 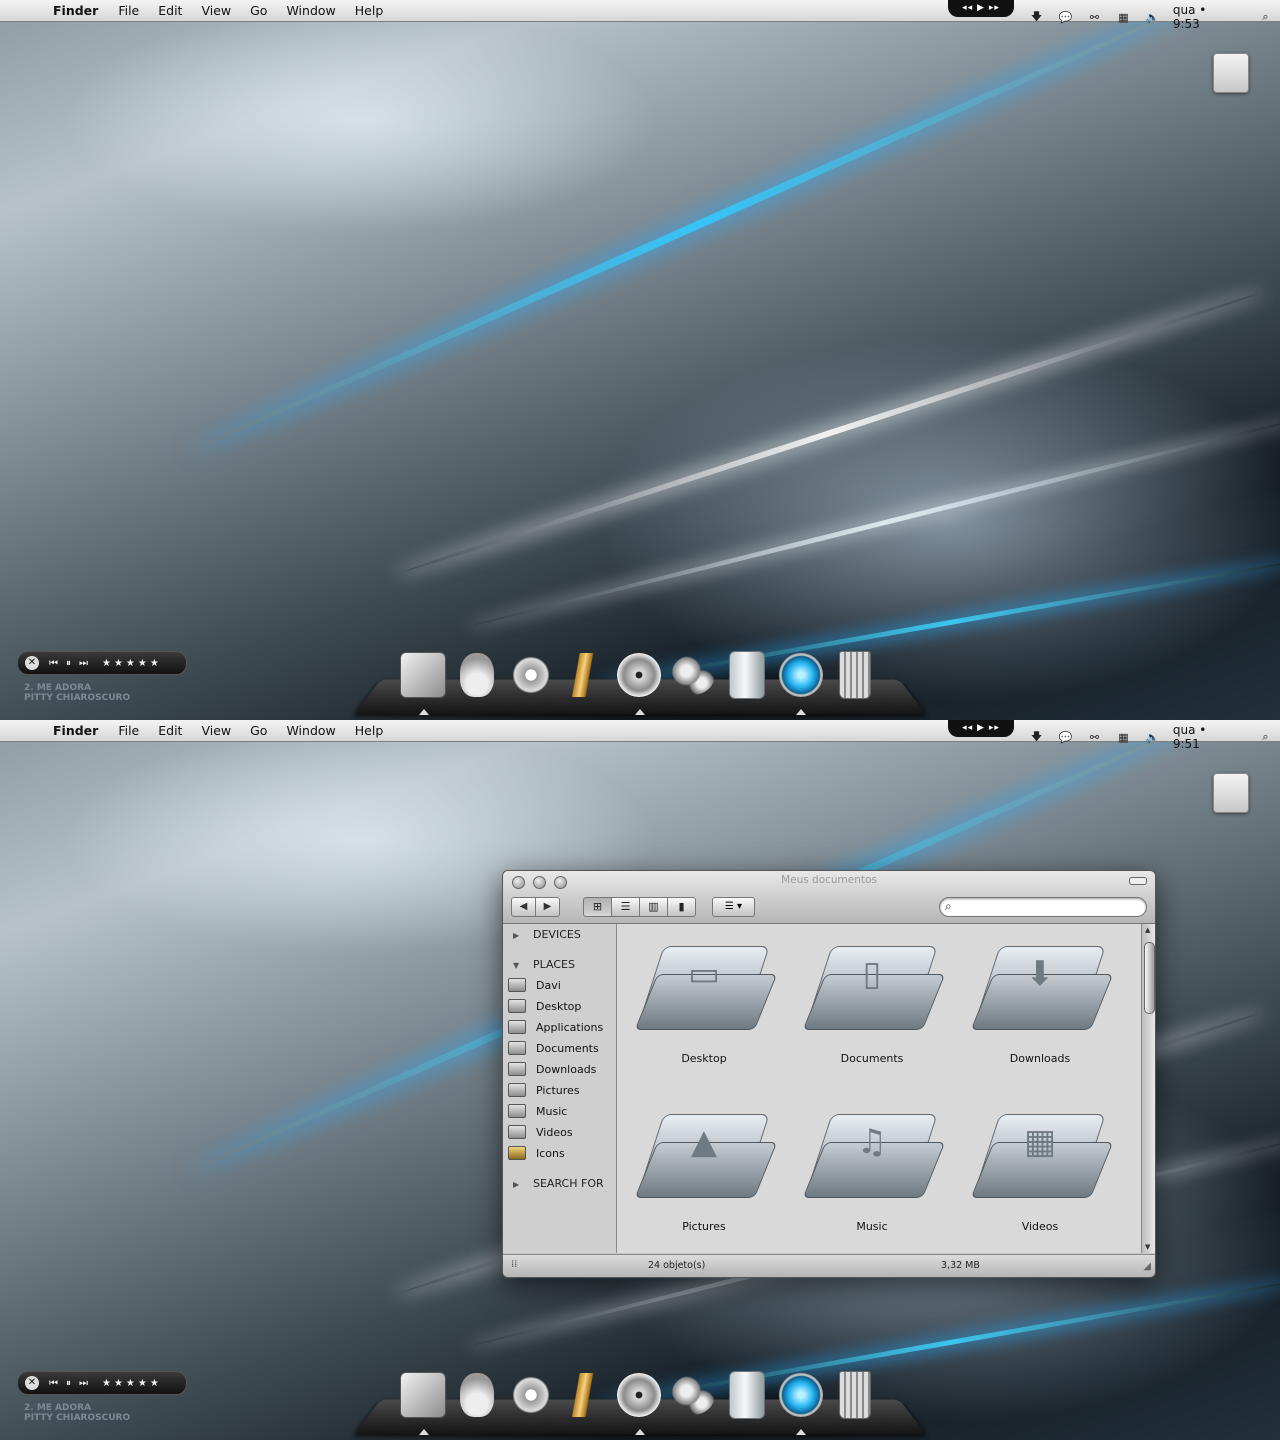 I want to click on bullets-icon, so click(x=585, y=1395).